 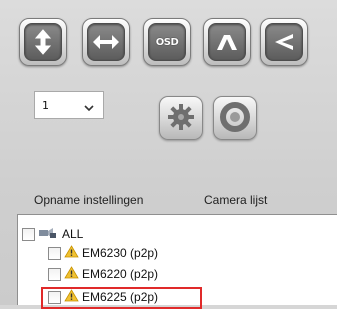 I want to click on tree-item: EM6230 (p2p), so click(x=103, y=253).